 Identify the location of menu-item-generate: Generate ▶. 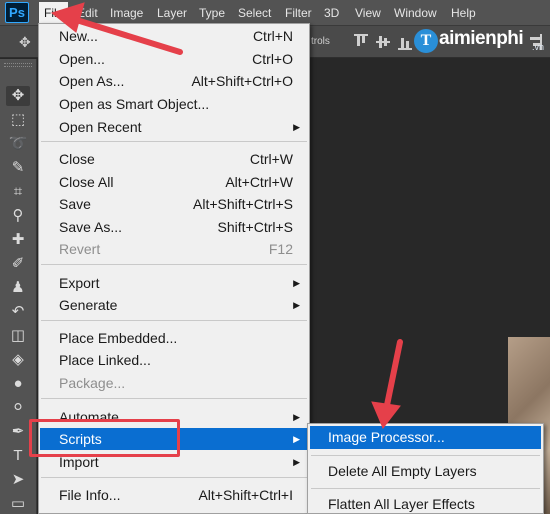
(174, 305).